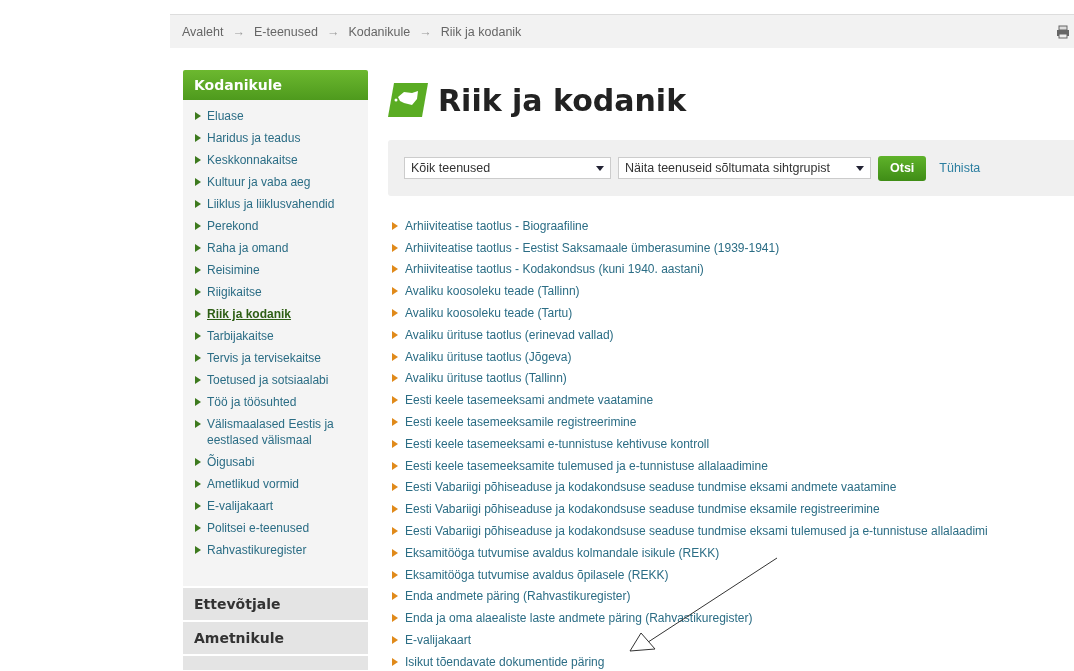 The height and width of the screenshot is (671, 1074). What do you see at coordinates (481, 31) in the screenshot?
I see `breadcrumb-link: Riik ja kodanik` at bounding box center [481, 31].